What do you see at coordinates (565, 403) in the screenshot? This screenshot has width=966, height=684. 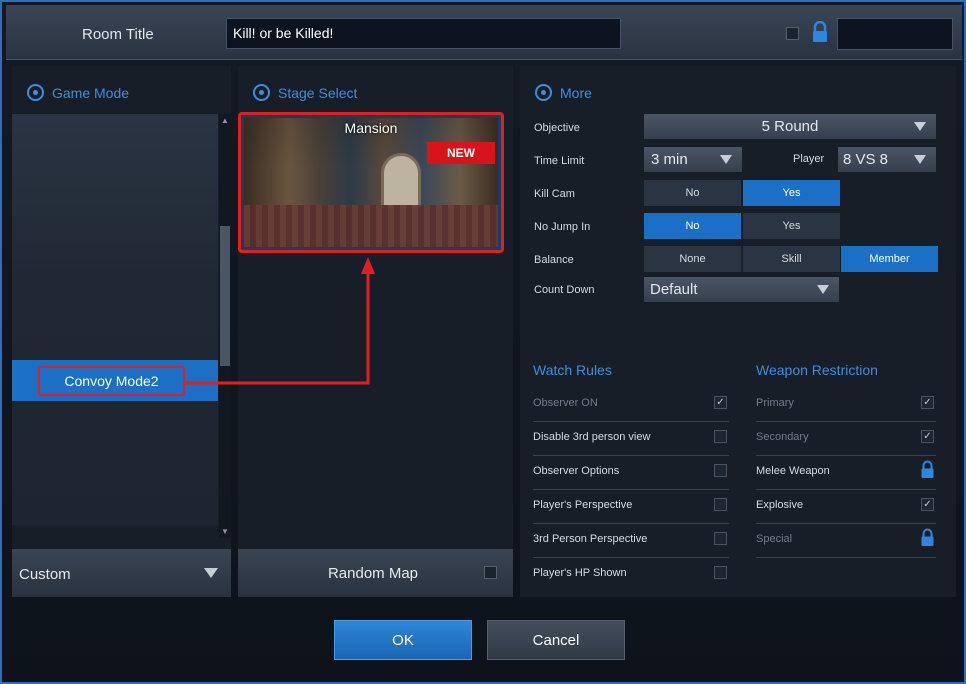 I see `watch-rule-label: Observer ON` at bounding box center [565, 403].